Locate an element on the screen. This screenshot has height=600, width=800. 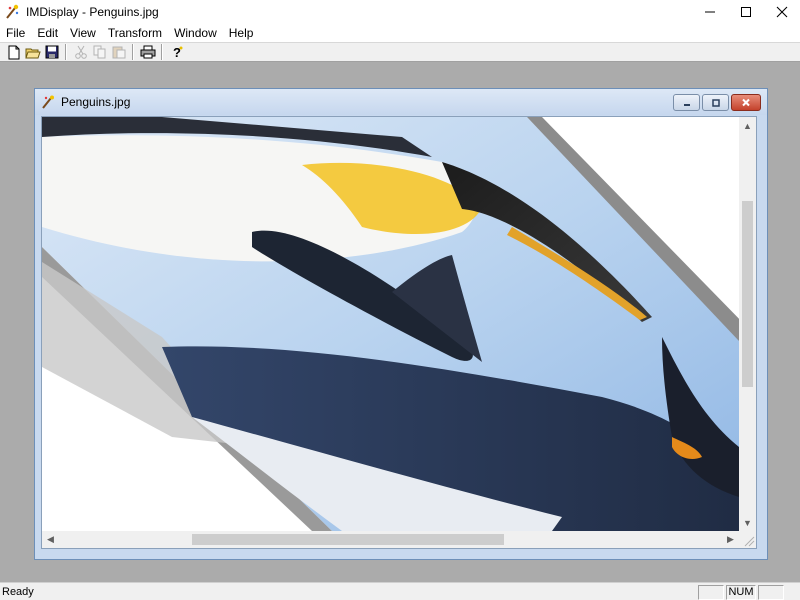
copy-button is located at coordinates (99, 52).